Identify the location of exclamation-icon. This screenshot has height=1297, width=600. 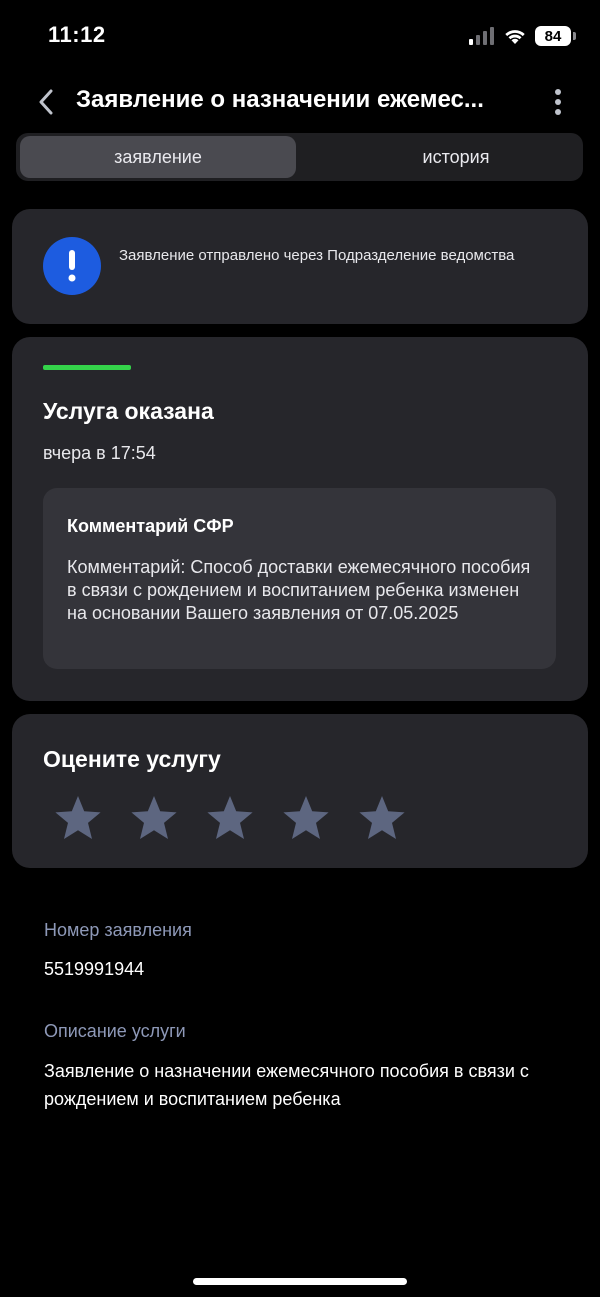
(72, 266).